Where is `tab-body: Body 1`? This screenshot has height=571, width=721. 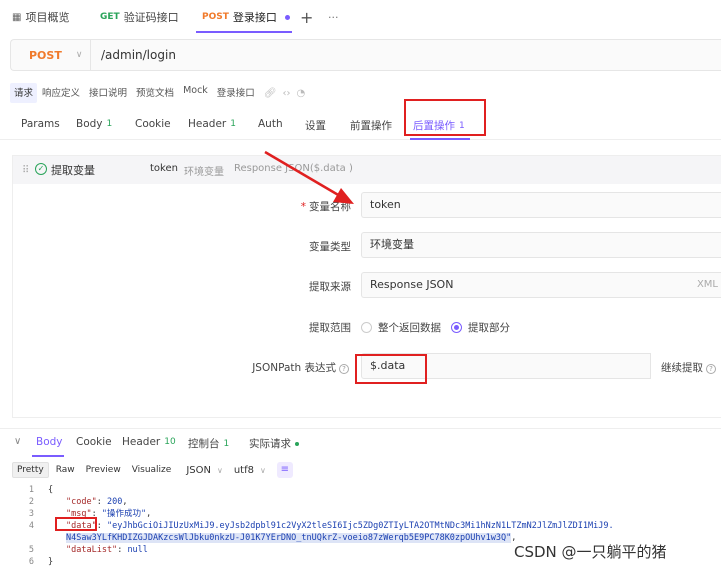 tab-body: Body 1 is located at coordinates (94, 124).